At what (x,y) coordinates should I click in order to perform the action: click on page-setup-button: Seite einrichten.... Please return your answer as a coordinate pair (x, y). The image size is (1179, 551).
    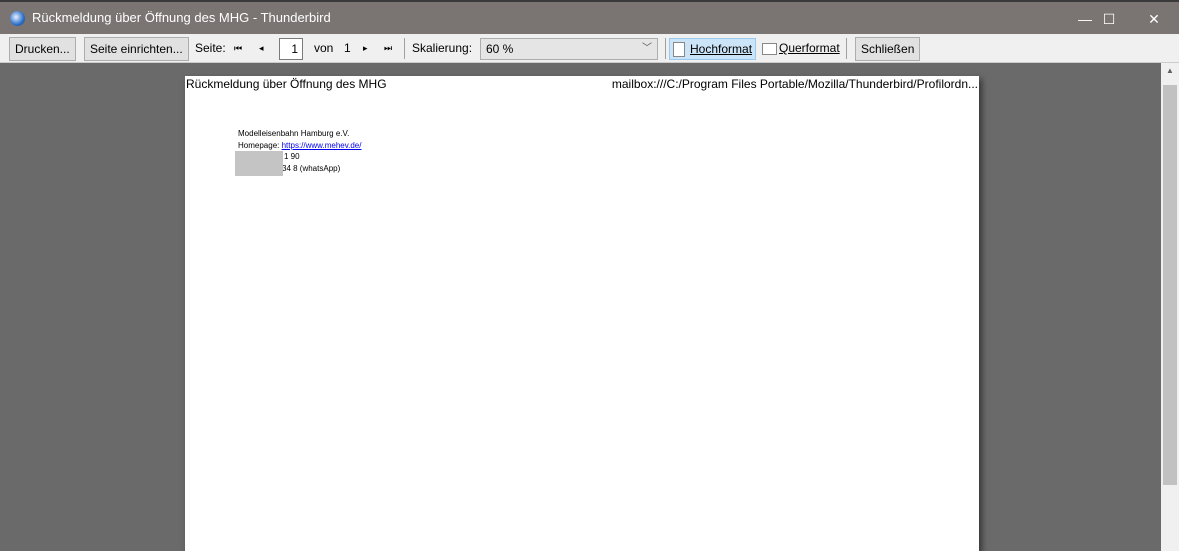
    Looking at the image, I should click on (136, 49).